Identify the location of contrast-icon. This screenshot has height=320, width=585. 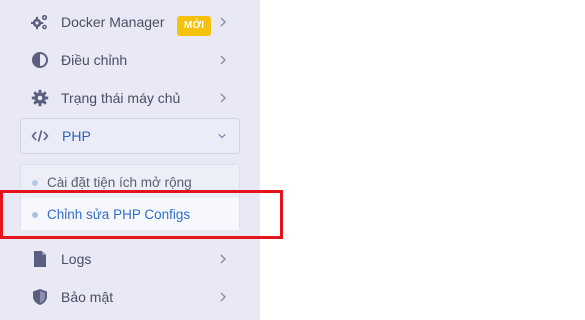
(40, 60).